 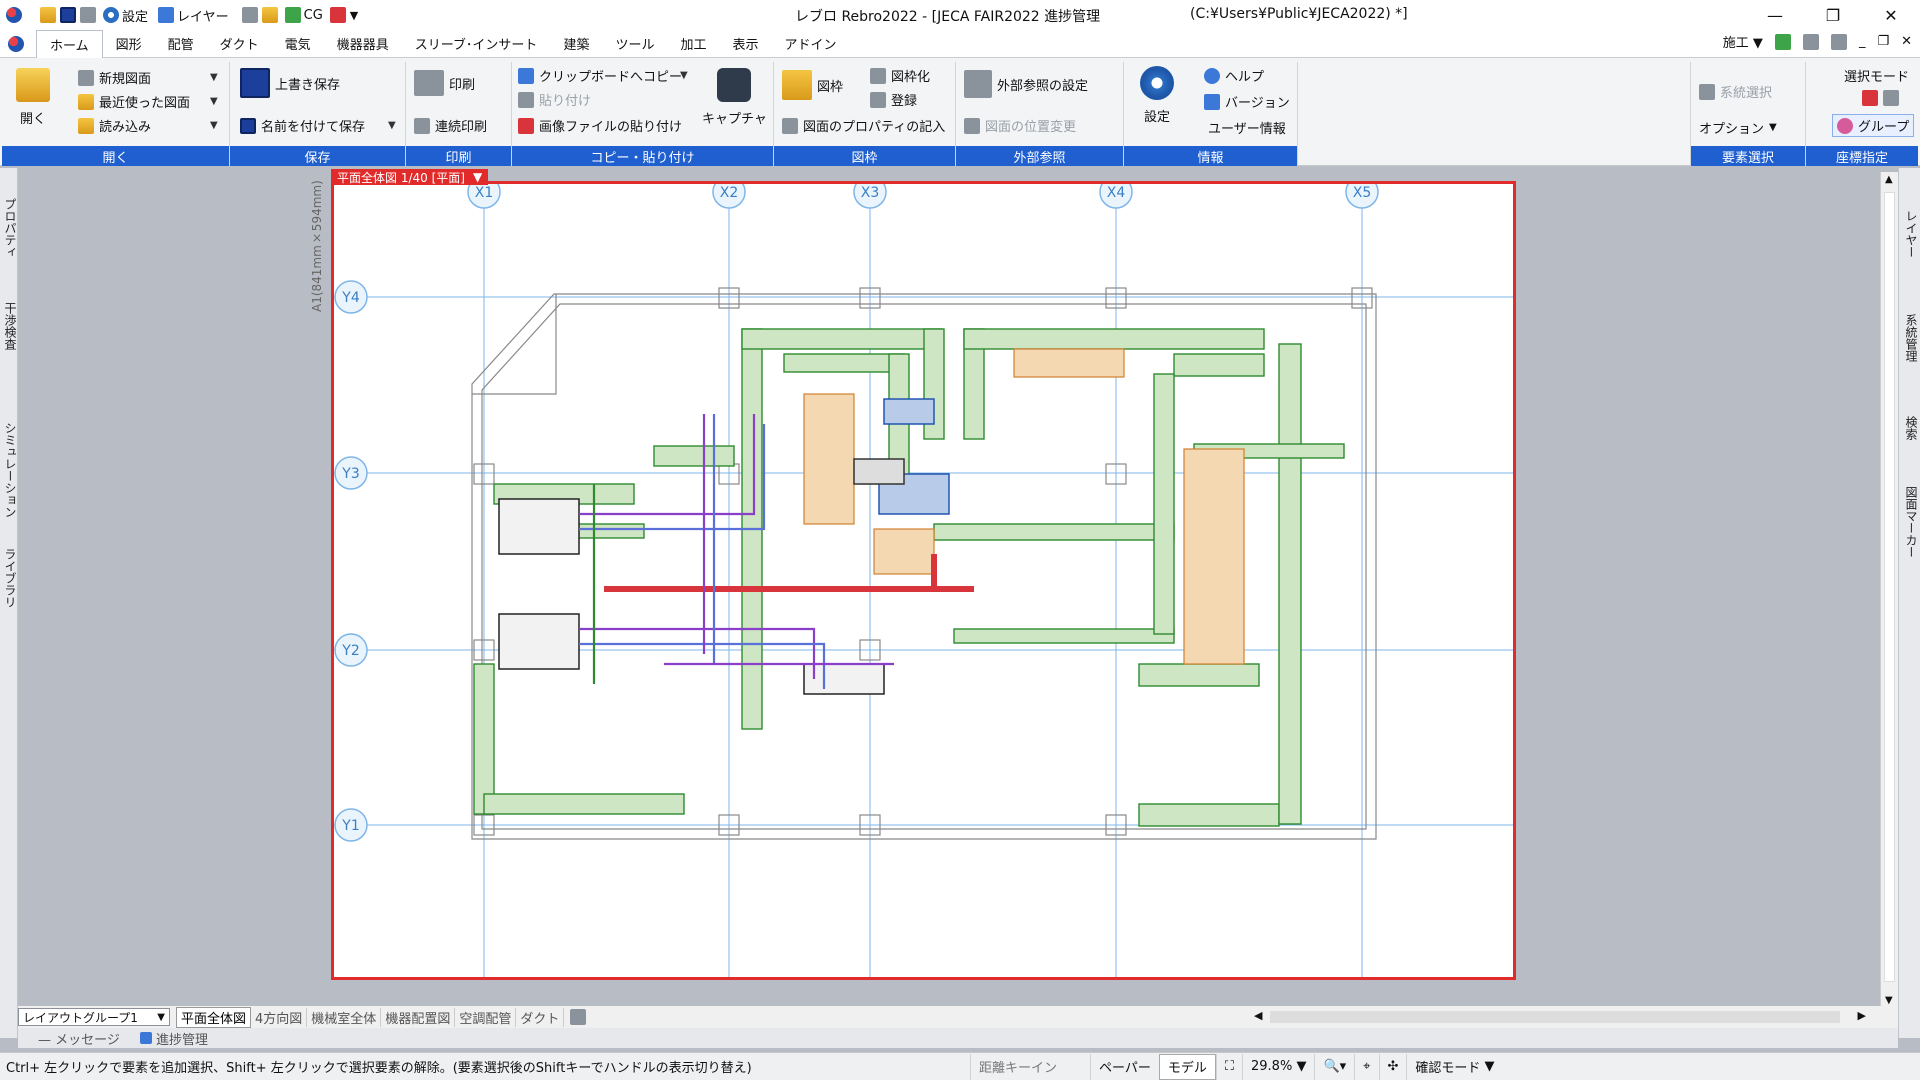 I want to click on continuous-print-button: 連続印刷, so click(x=450, y=125).